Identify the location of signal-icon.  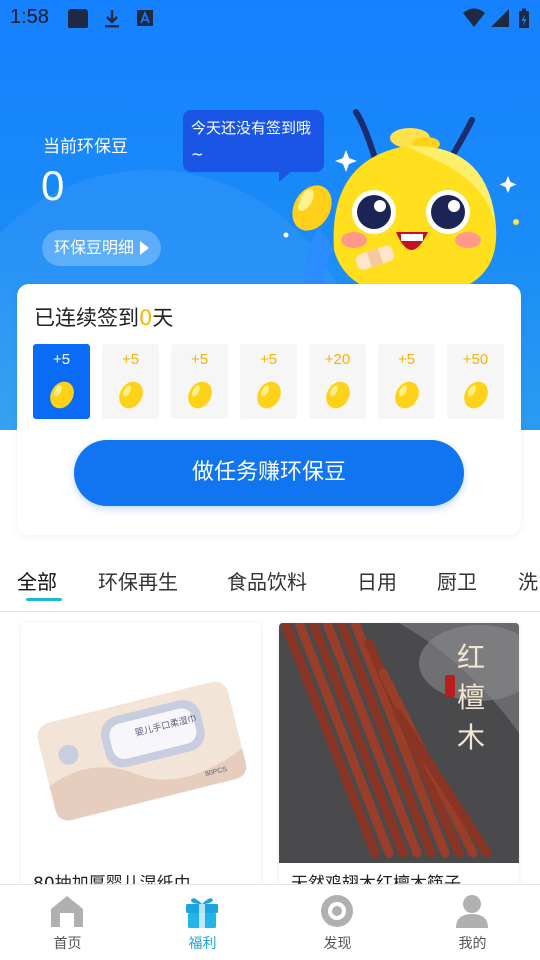
(500, 18).